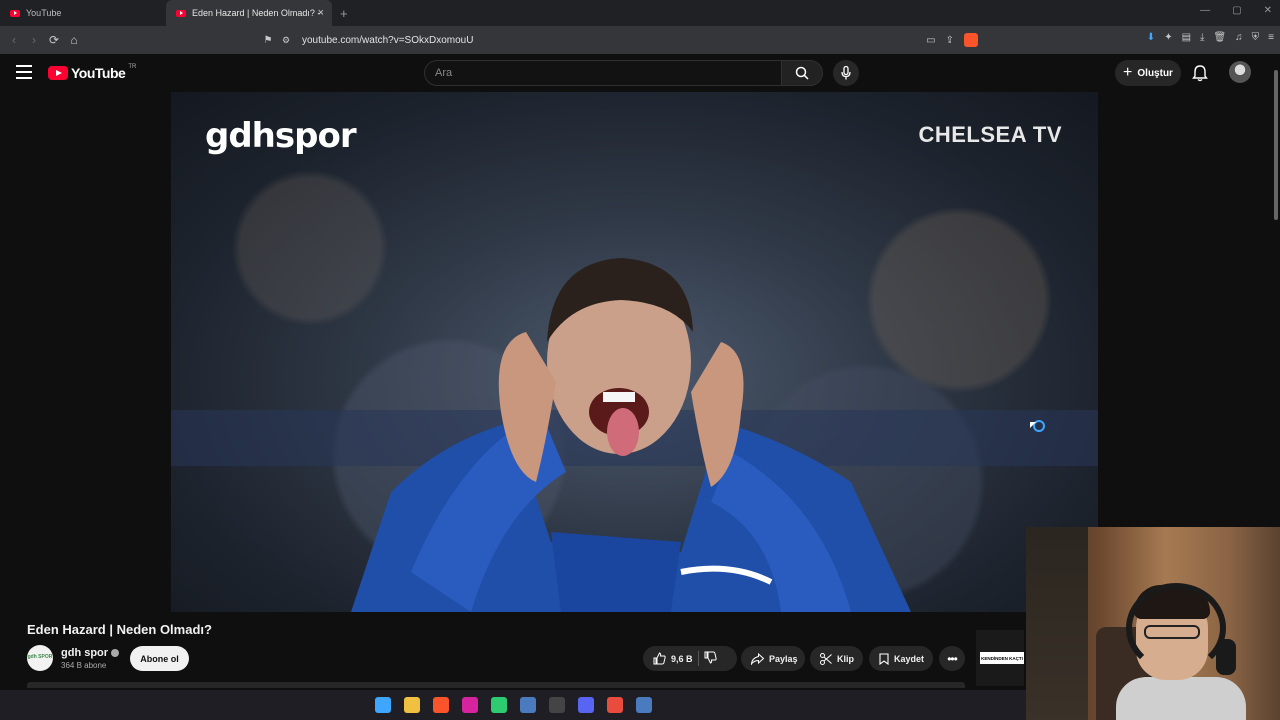 This screenshot has height=720, width=1280. I want to click on download-extension-icon: ⬇, so click(1151, 37).